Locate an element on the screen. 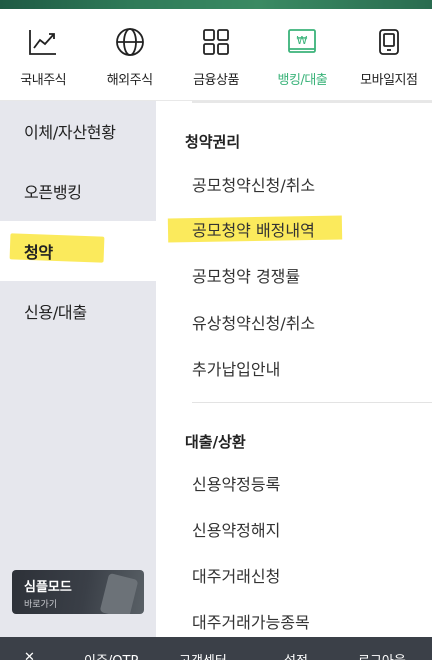 The height and width of the screenshot is (660, 432). menu-item-credit-agreement-register: 신용약정등록 is located at coordinates (236, 483).